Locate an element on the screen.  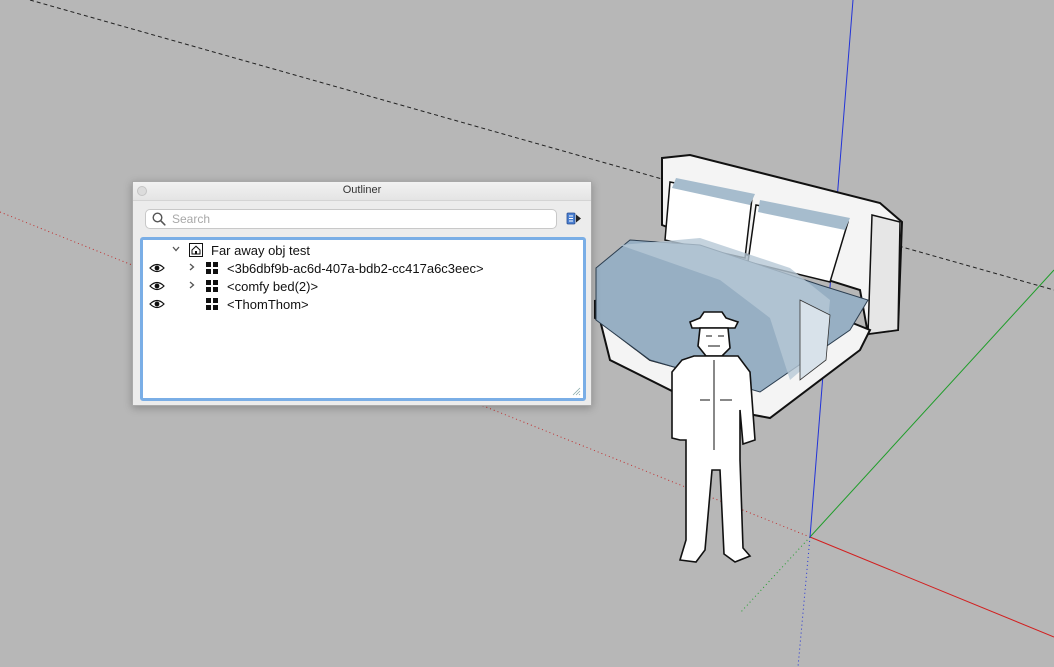
tree-item-row: <ThomThom> is located at coordinates (363, 304).